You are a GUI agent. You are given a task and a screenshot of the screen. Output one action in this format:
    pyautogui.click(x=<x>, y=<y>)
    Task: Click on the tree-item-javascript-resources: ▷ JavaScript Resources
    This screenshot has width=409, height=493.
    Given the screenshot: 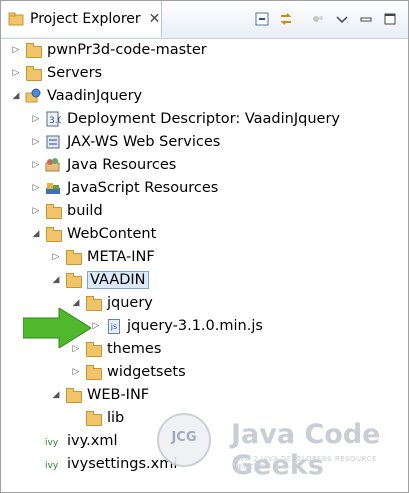 What is the action you would take?
    pyautogui.click(x=125, y=188)
    